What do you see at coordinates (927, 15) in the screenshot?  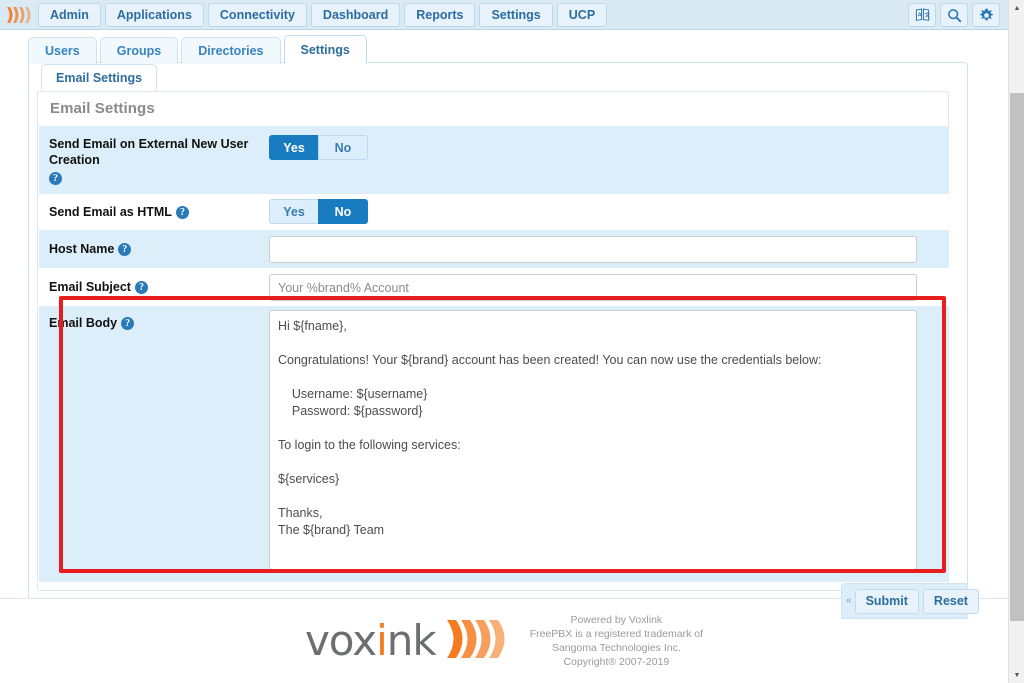 I see `svg-text: 文` at bounding box center [927, 15].